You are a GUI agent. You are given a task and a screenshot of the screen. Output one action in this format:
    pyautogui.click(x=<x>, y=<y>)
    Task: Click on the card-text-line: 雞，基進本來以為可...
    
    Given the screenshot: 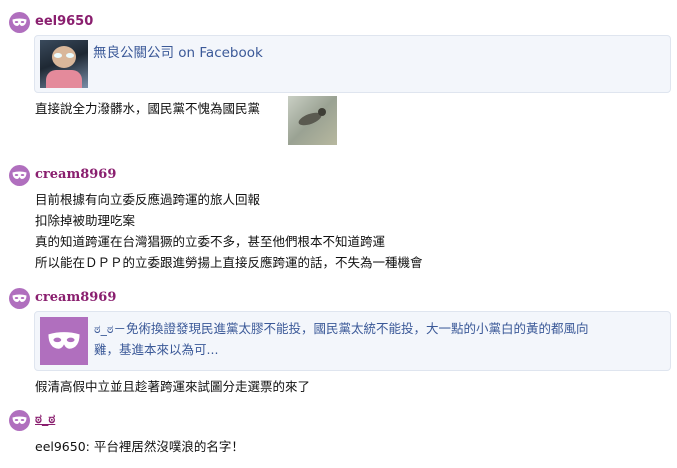 What is the action you would take?
    pyautogui.click(x=156, y=348)
    